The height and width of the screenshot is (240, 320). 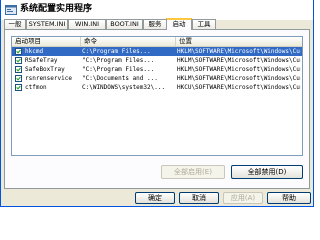 I want to click on item-name: SafeBoxTray, so click(x=45, y=69).